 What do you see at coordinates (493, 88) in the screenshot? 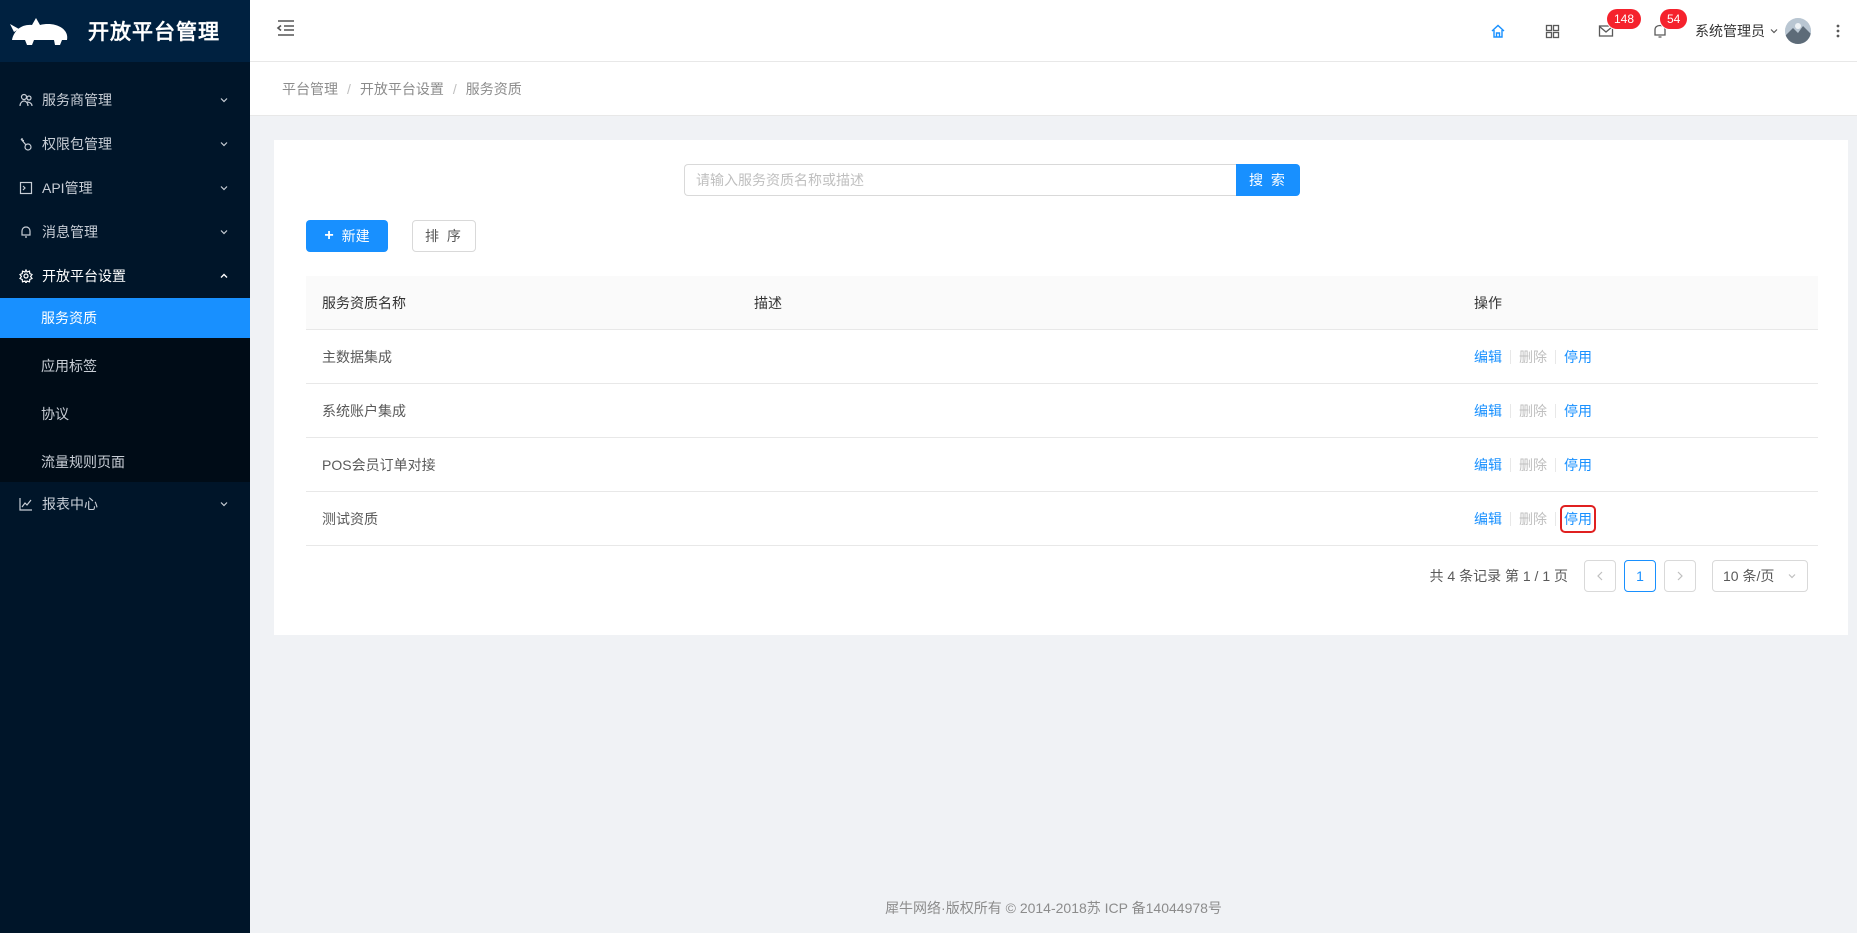
I see `breadcrumb-current: 服务资质` at bounding box center [493, 88].